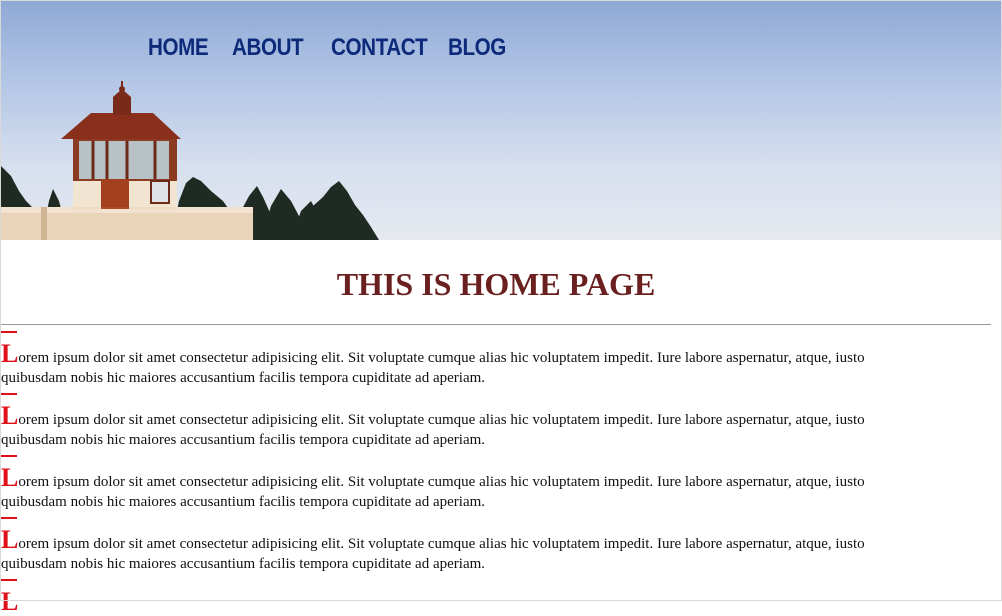  Describe the element at coordinates (268, 48) in the screenshot. I see `nav-about-link: ABOUT` at that location.